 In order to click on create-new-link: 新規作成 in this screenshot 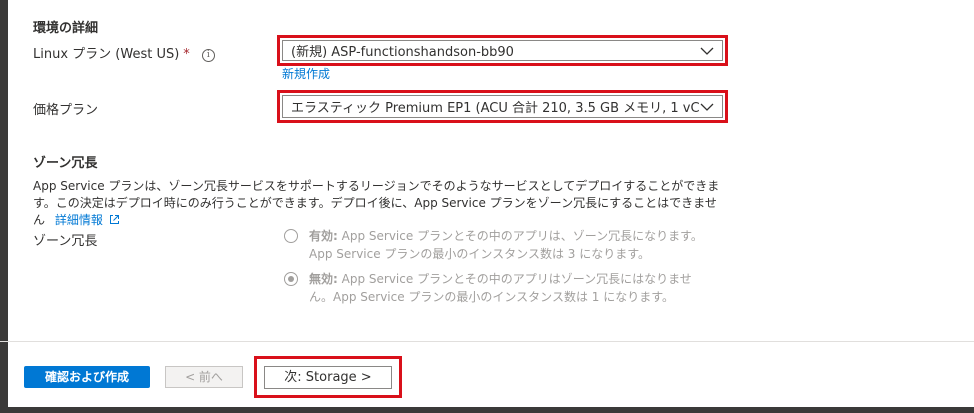, I will do `click(306, 73)`.